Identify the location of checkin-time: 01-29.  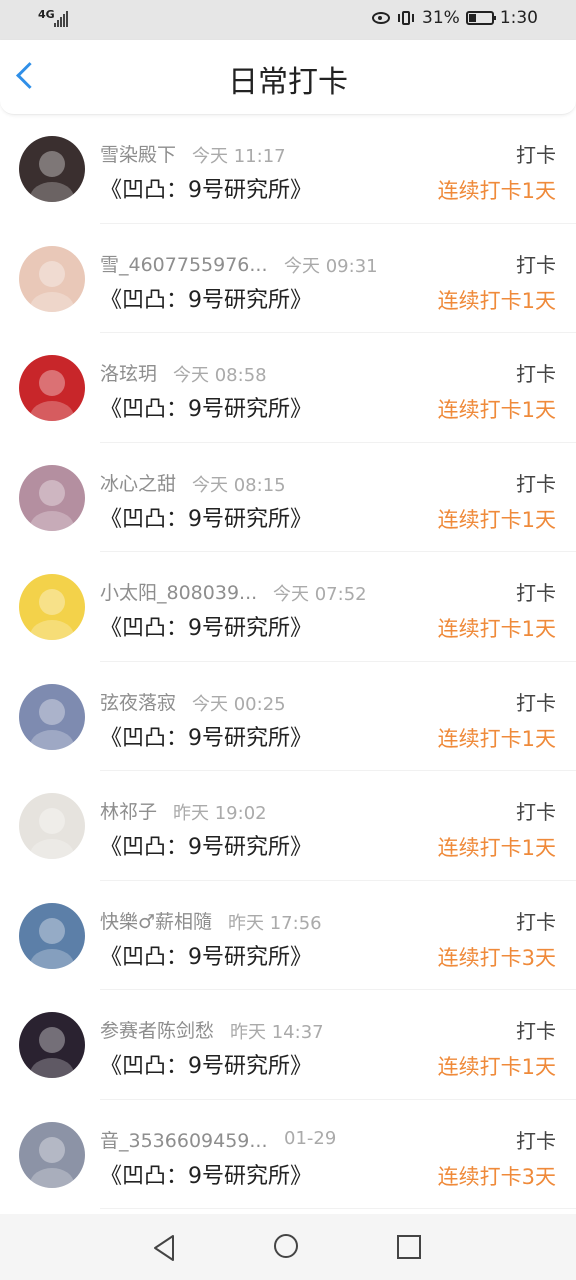
(310, 1138).